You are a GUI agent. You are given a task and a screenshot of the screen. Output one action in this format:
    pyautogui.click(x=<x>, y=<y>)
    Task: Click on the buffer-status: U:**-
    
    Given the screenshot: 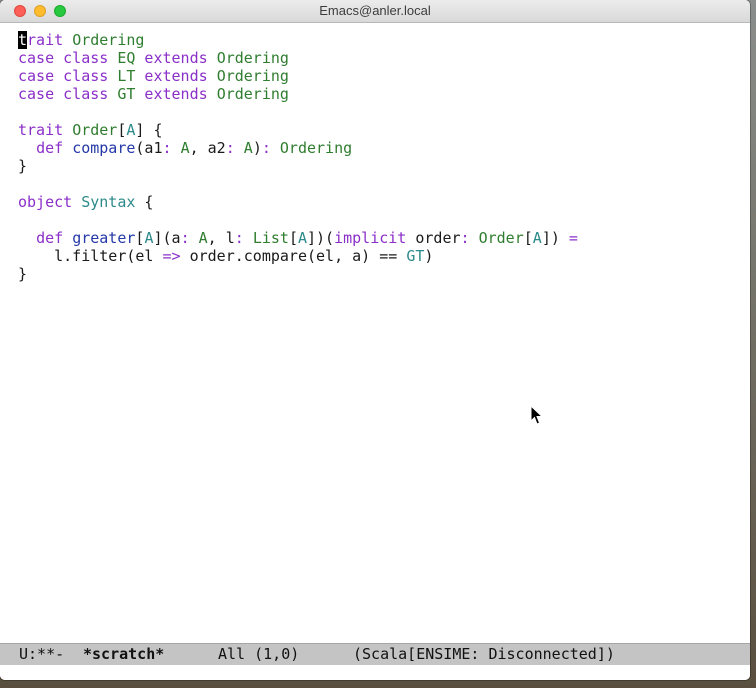 What is the action you would take?
    pyautogui.click(x=42, y=654)
    